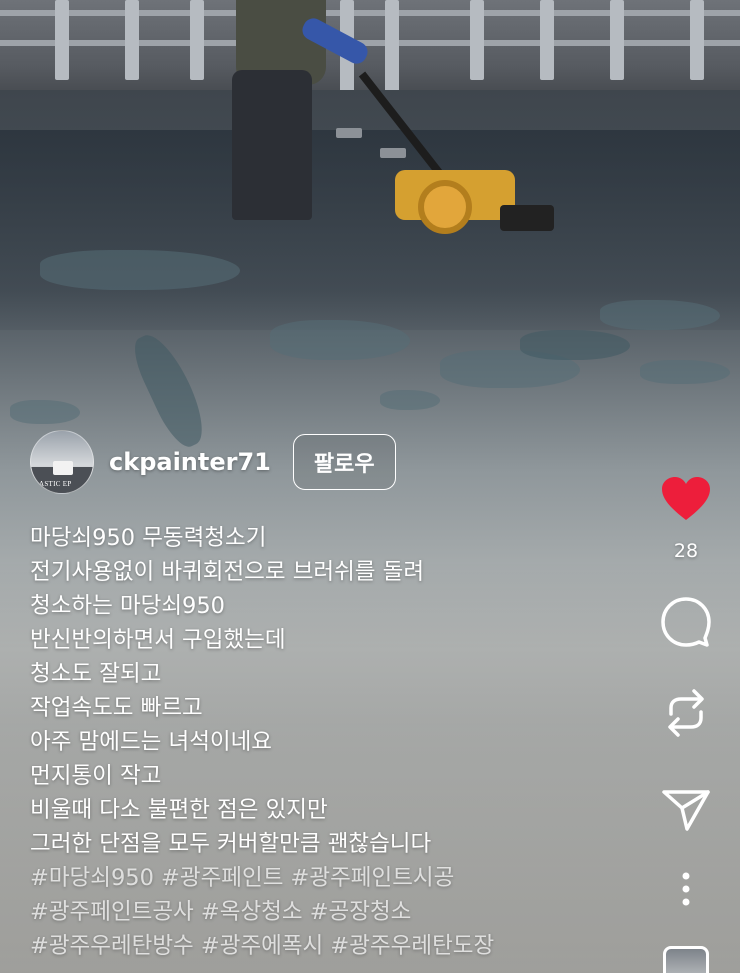 This screenshot has width=740, height=973. I want to click on hashtag-line: #광주우레탄방수 #광주에폭시 #광주우레탄도장, so click(340, 946).